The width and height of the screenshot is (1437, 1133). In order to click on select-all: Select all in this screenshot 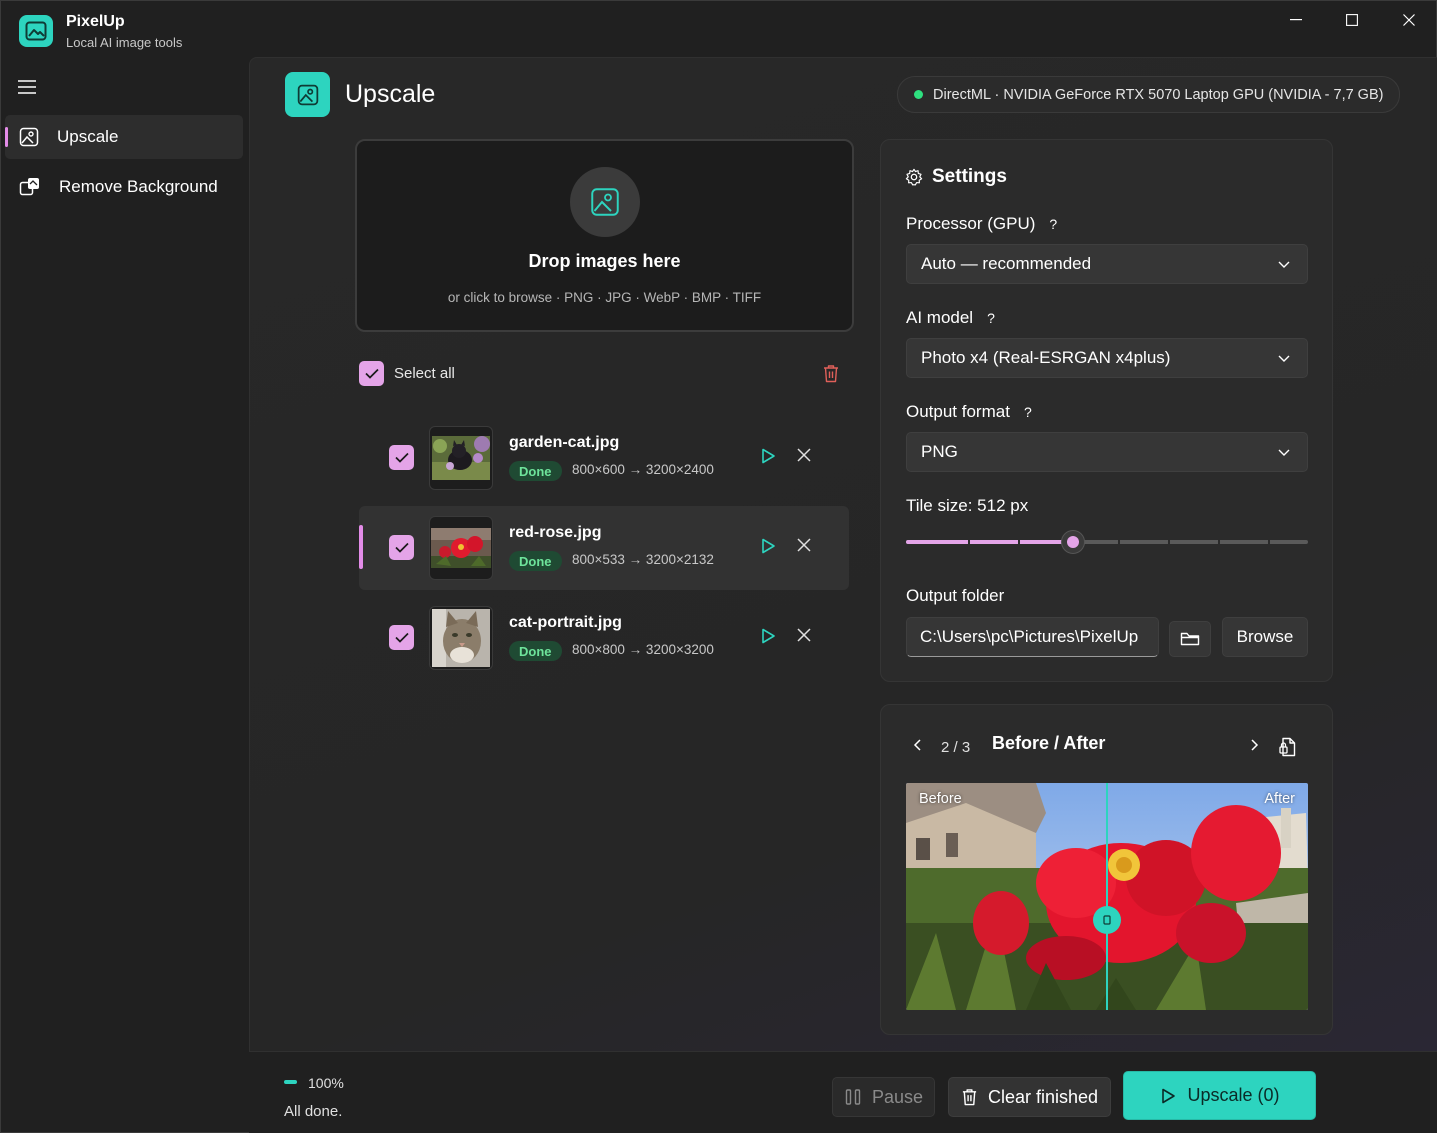, I will do `click(407, 373)`.